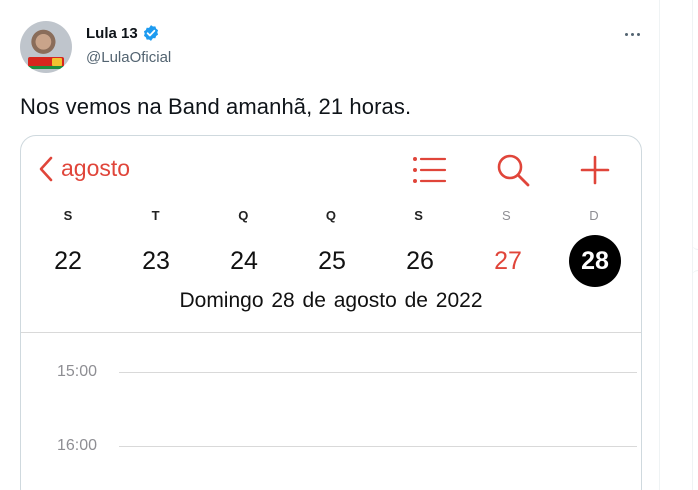 This screenshot has height=490, width=698. Describe the element at coordinates (595, 261) in the screenshot. I see `calendar-date-today: 28` at that location.